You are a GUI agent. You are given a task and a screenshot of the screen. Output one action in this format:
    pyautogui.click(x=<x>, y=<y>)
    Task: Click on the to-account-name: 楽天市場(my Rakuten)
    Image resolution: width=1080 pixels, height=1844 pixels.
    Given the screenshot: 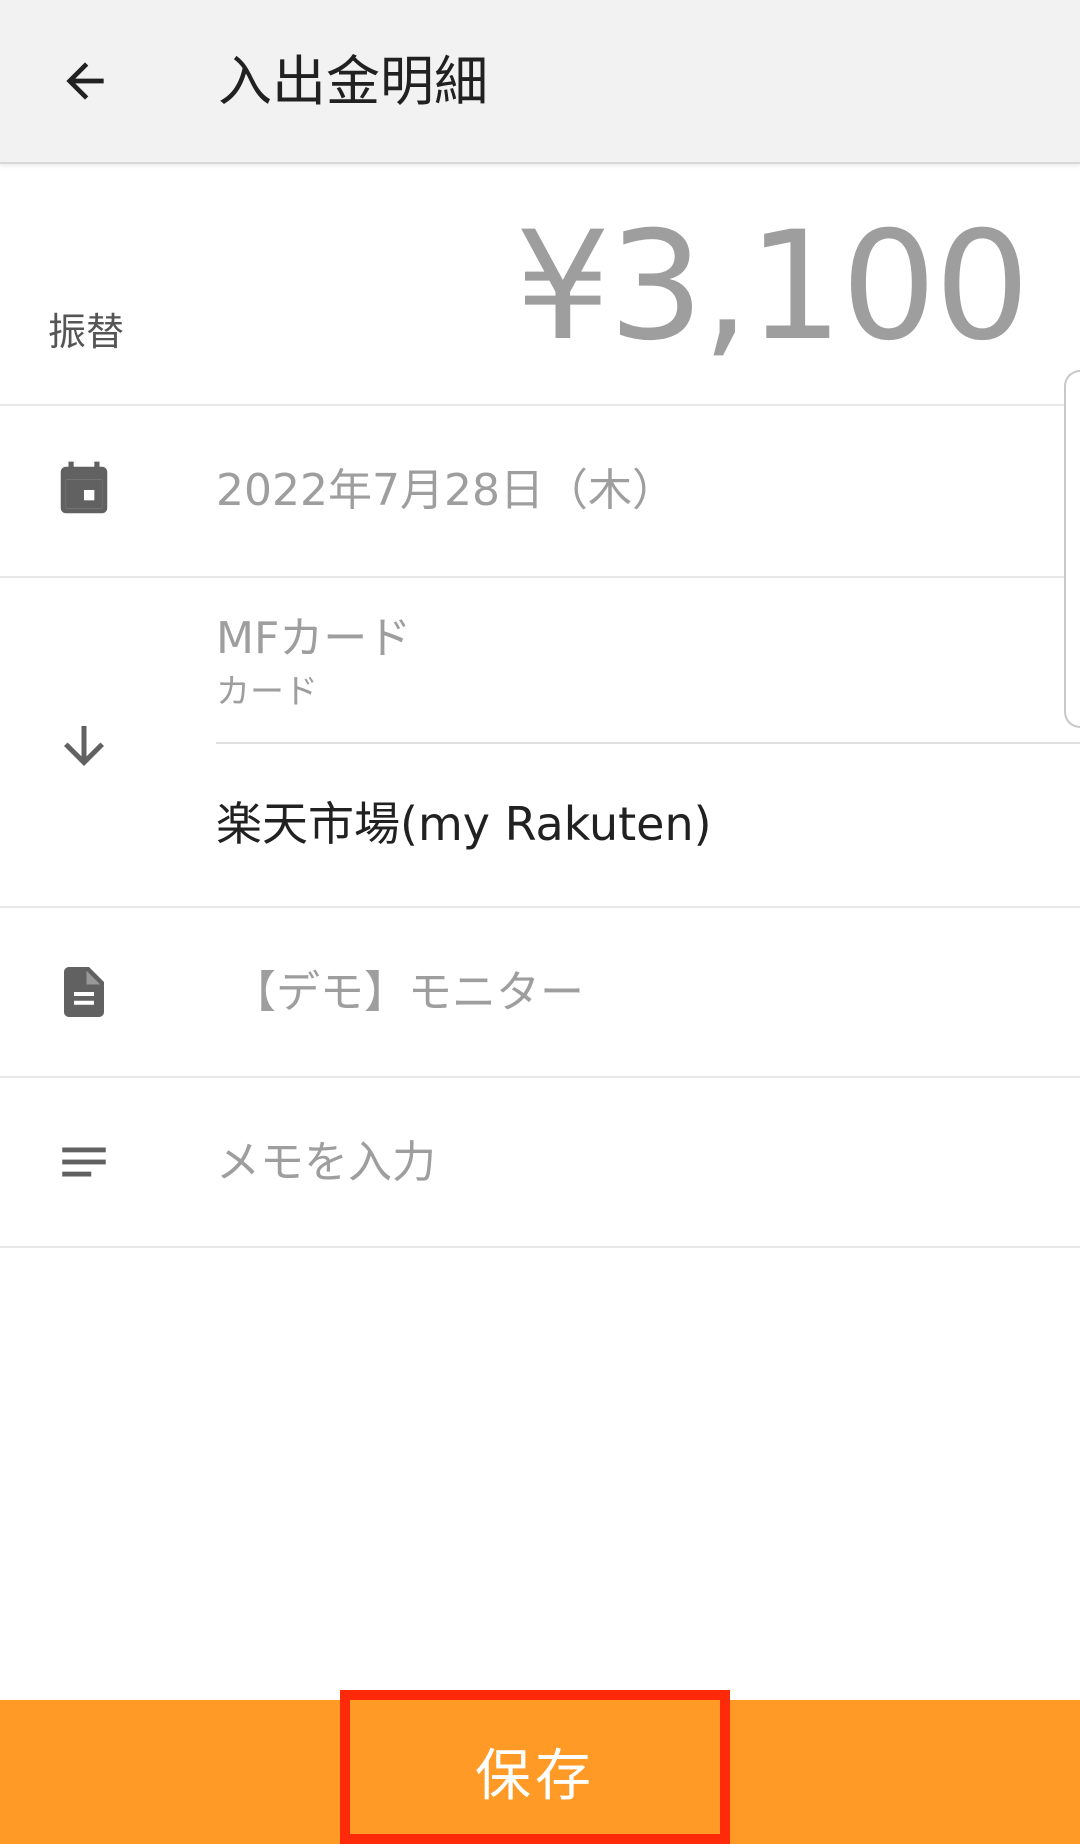 What is the action you would take?
    pyautogui.click(x=464, y=824)
    